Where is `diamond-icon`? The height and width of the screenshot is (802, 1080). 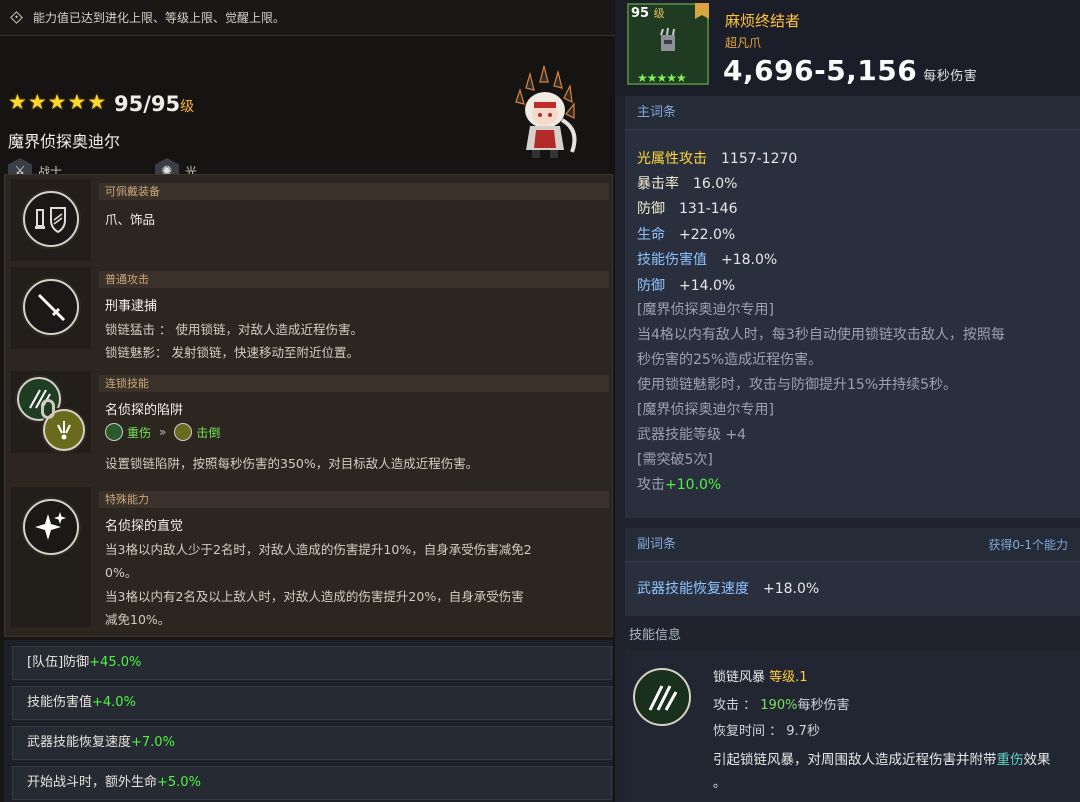
diamond-icon is located at coordinates (16, 17).